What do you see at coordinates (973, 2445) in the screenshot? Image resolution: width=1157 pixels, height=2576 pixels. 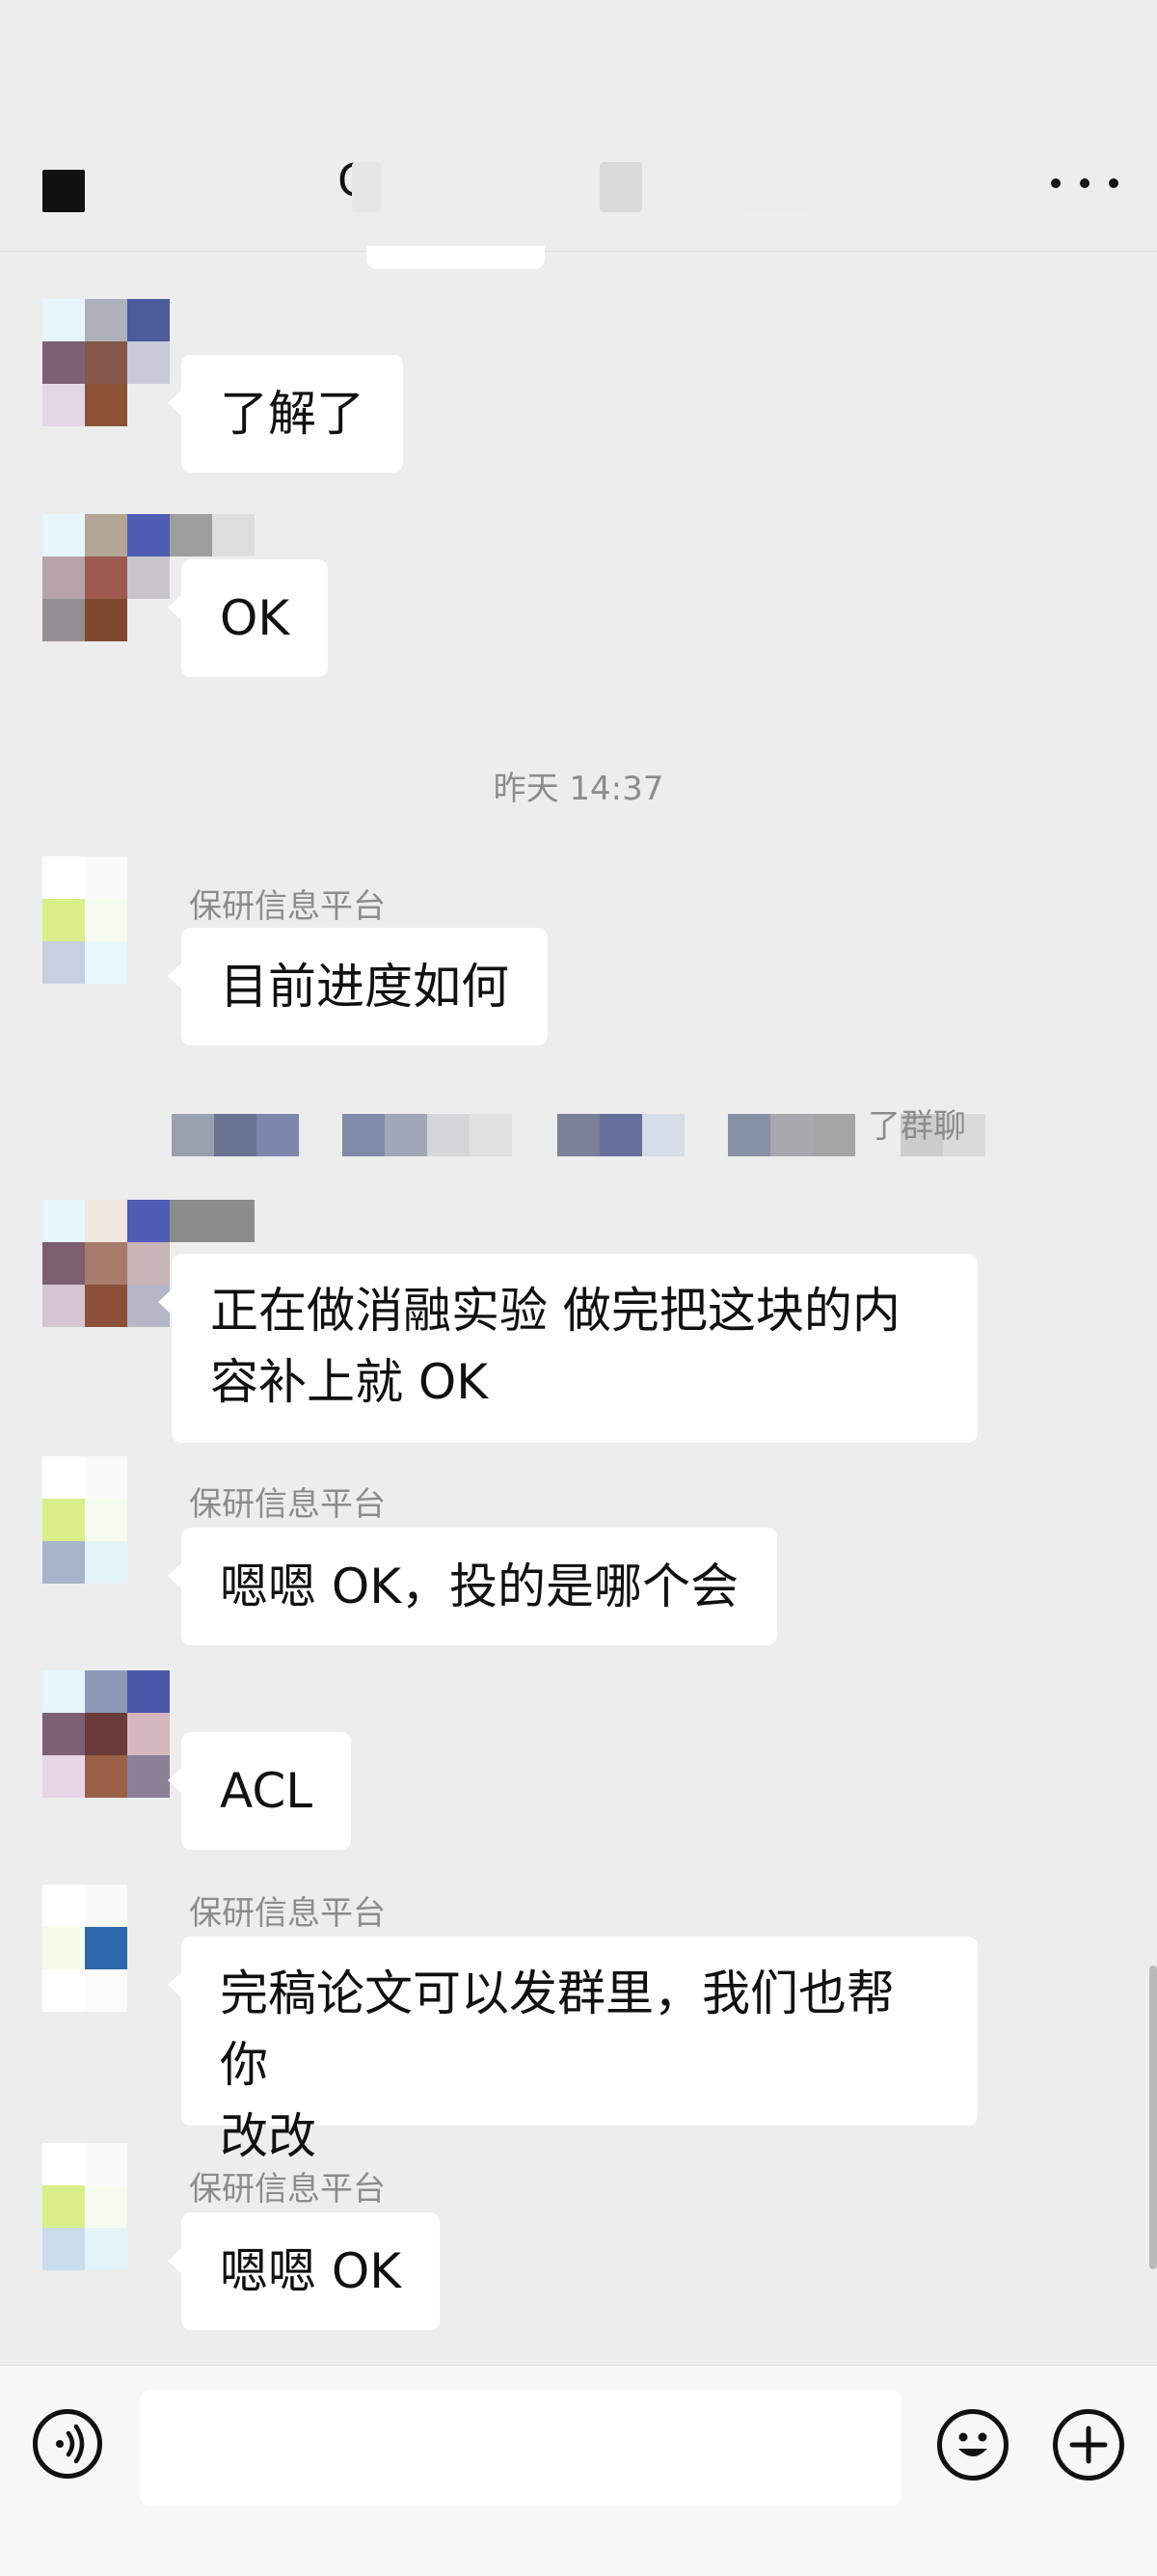 I see `emoji-icon` at bounding box center [973, 2445].